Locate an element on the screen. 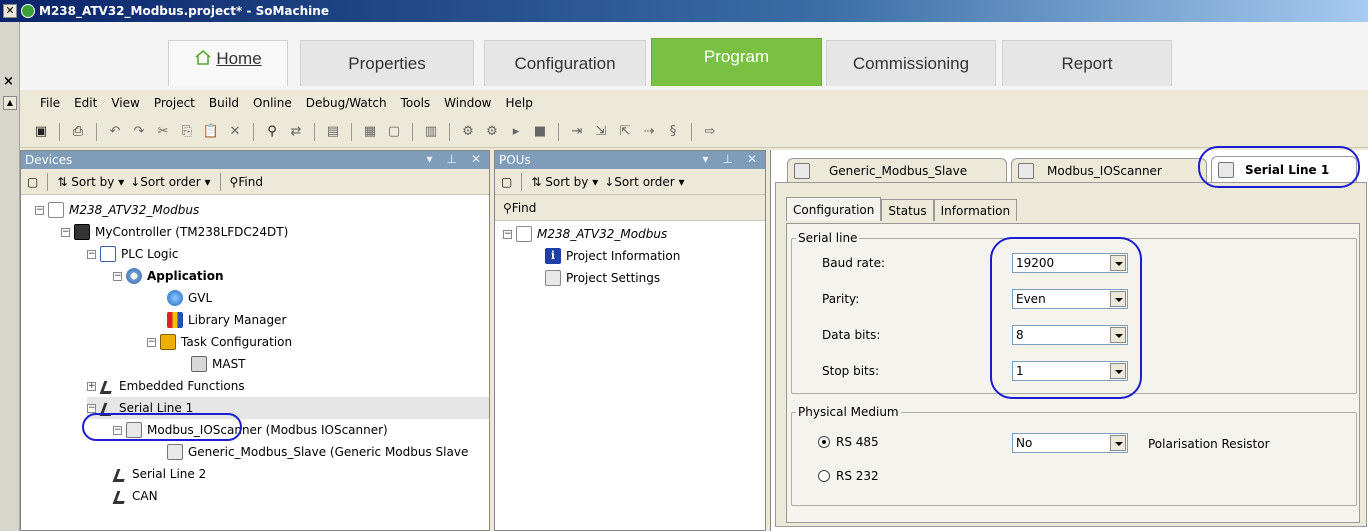 Image resolution: width=1368 pixels, height=531 pixels. menu-project: Project is located at coordinates (174, 103).